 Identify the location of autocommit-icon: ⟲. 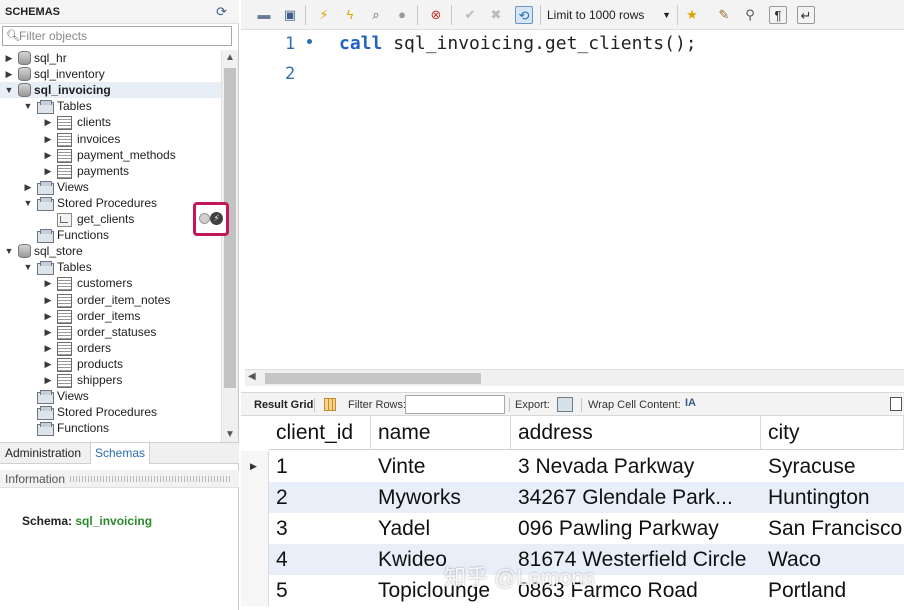
(524, 15).